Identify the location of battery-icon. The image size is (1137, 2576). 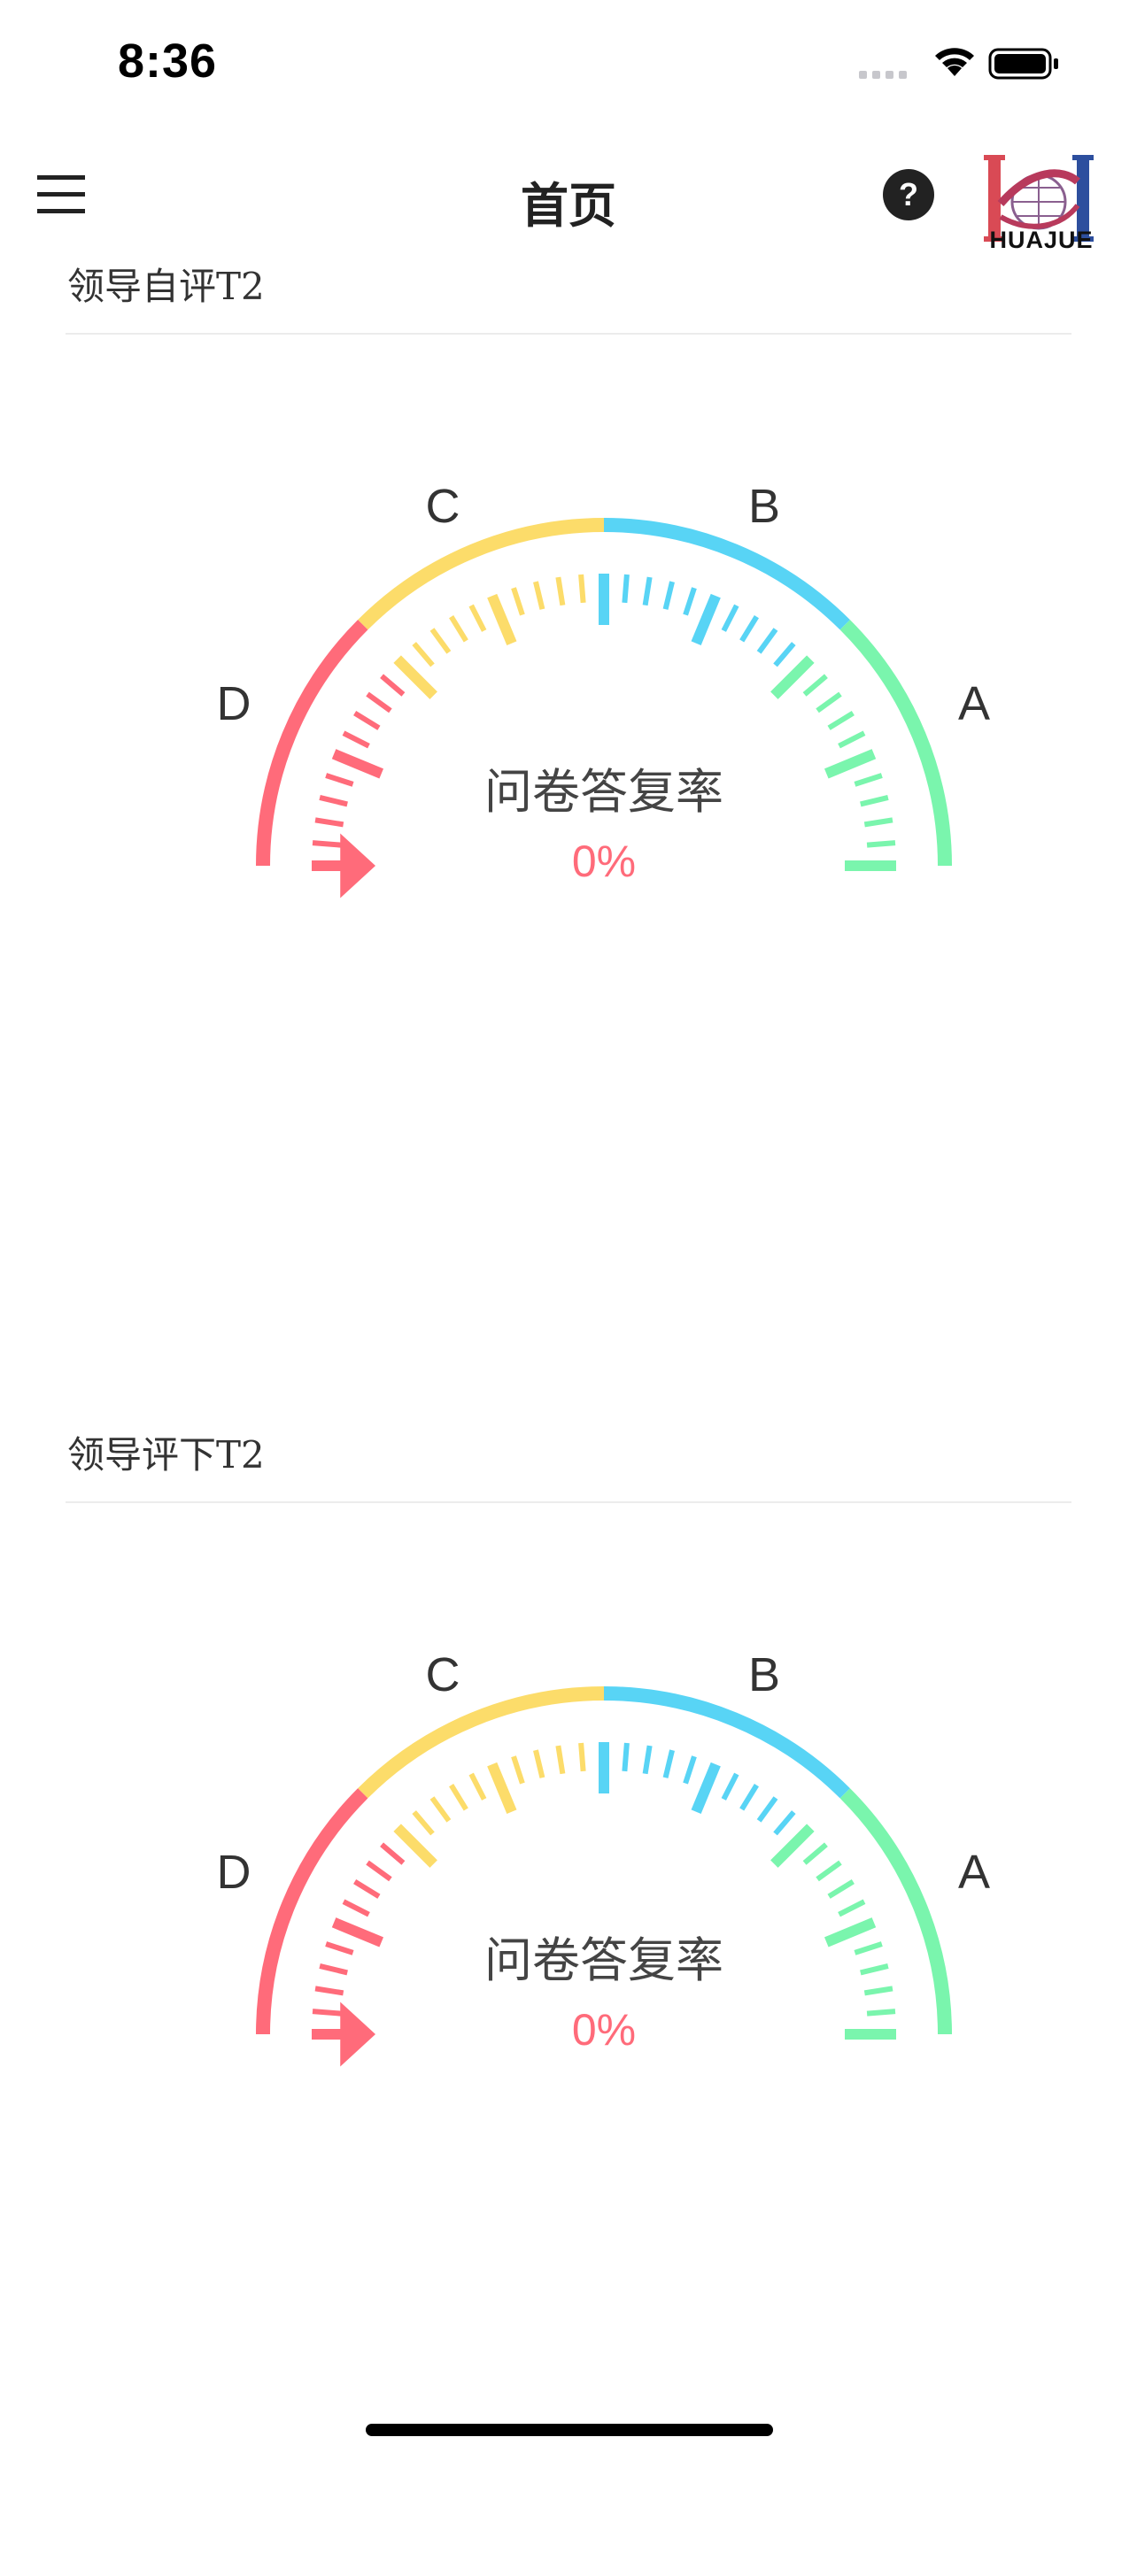
(1023, 64).